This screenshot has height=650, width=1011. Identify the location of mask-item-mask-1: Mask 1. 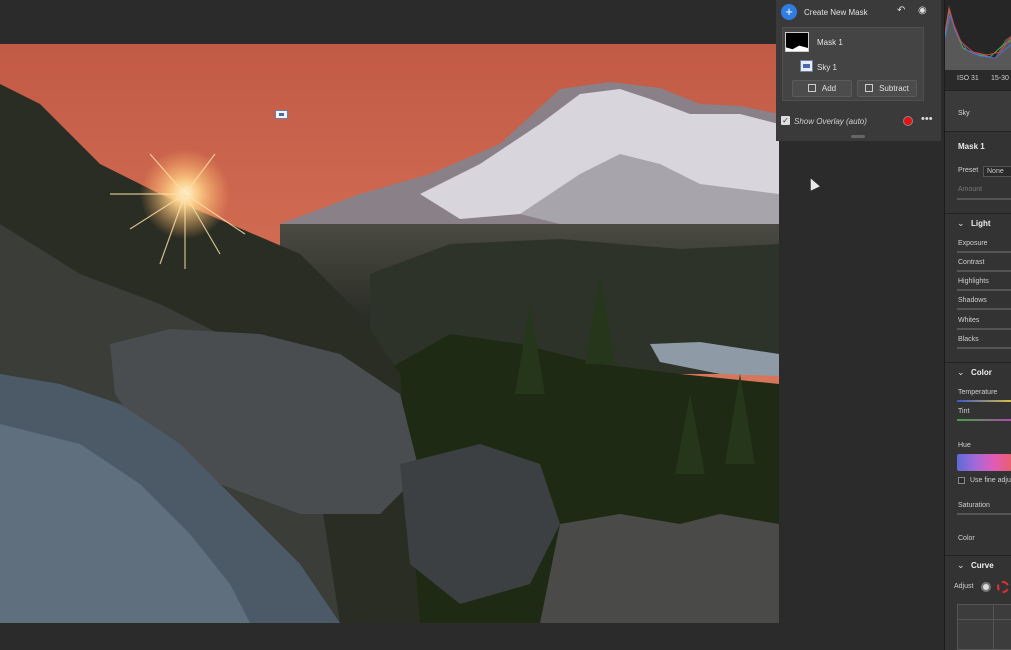
(853, 42).